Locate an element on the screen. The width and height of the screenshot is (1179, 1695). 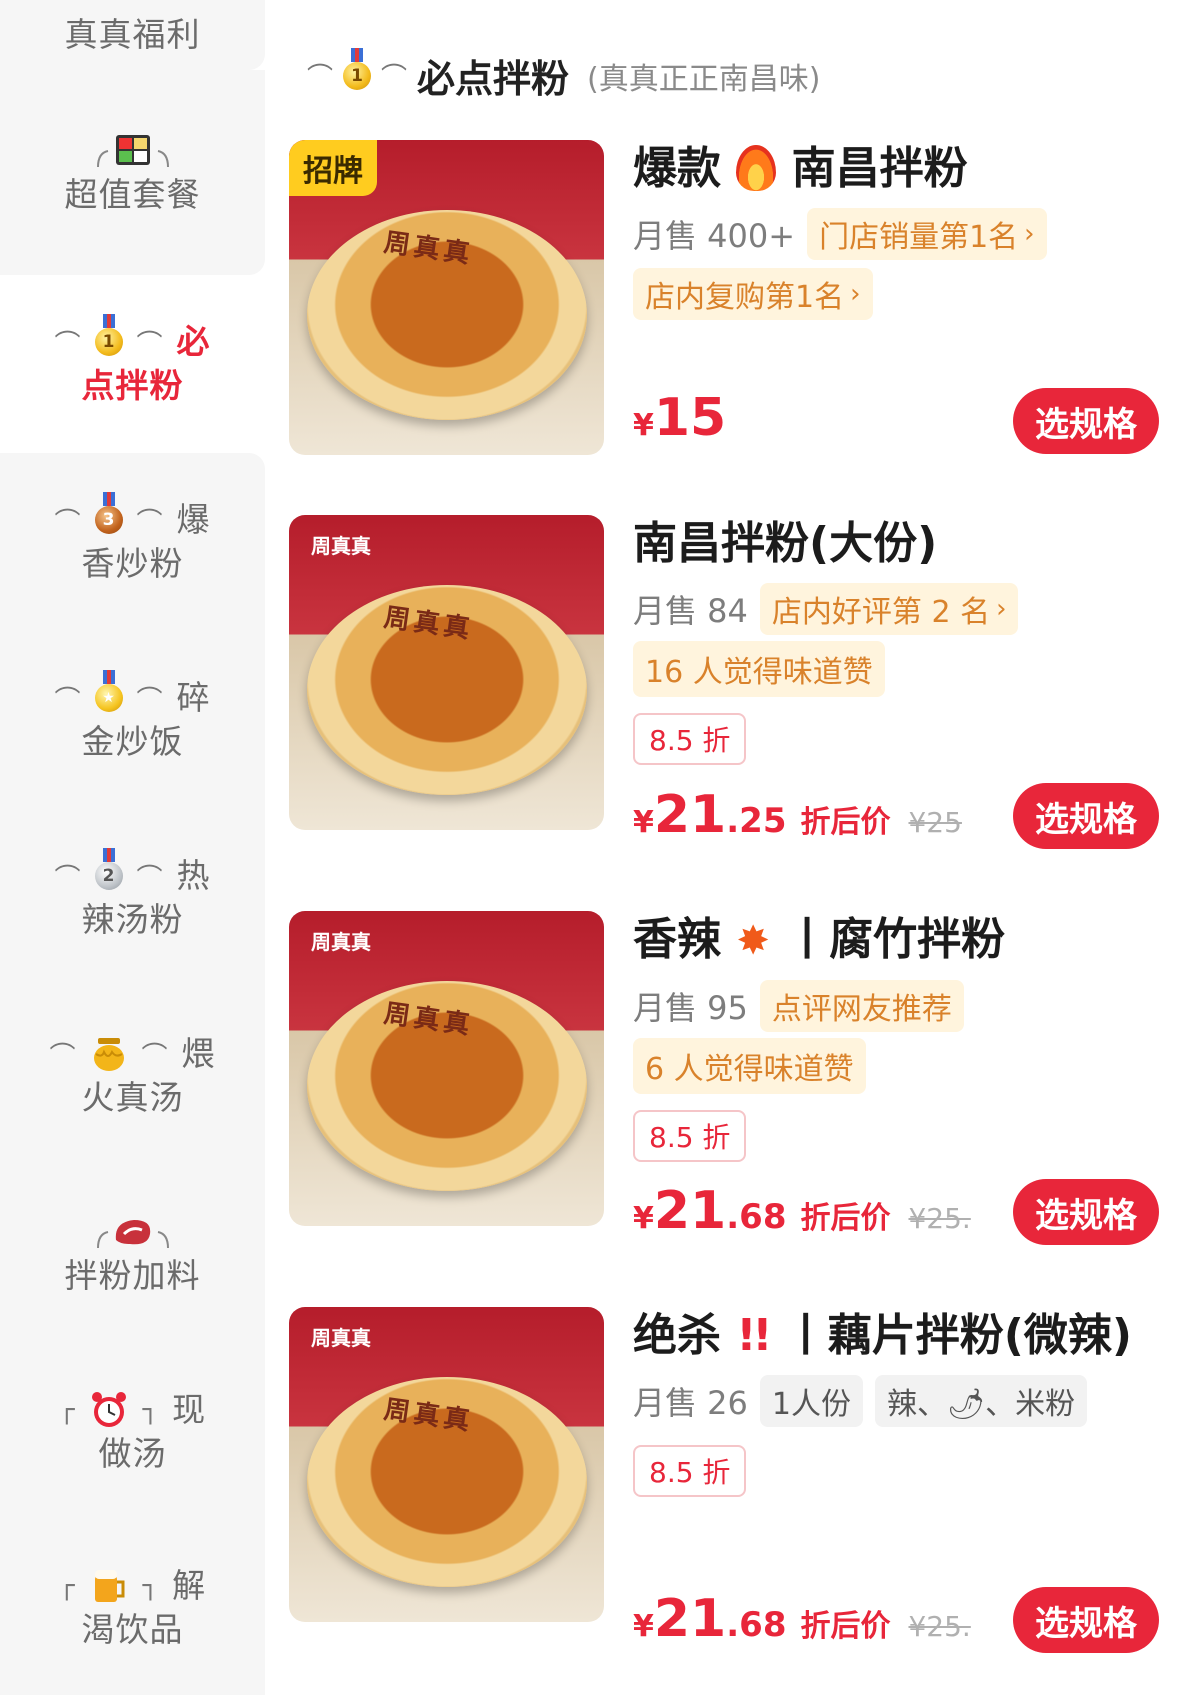
product-name: 香辣 ✸ 丨腐竹拌粉 is located at coordinates (893, 940).